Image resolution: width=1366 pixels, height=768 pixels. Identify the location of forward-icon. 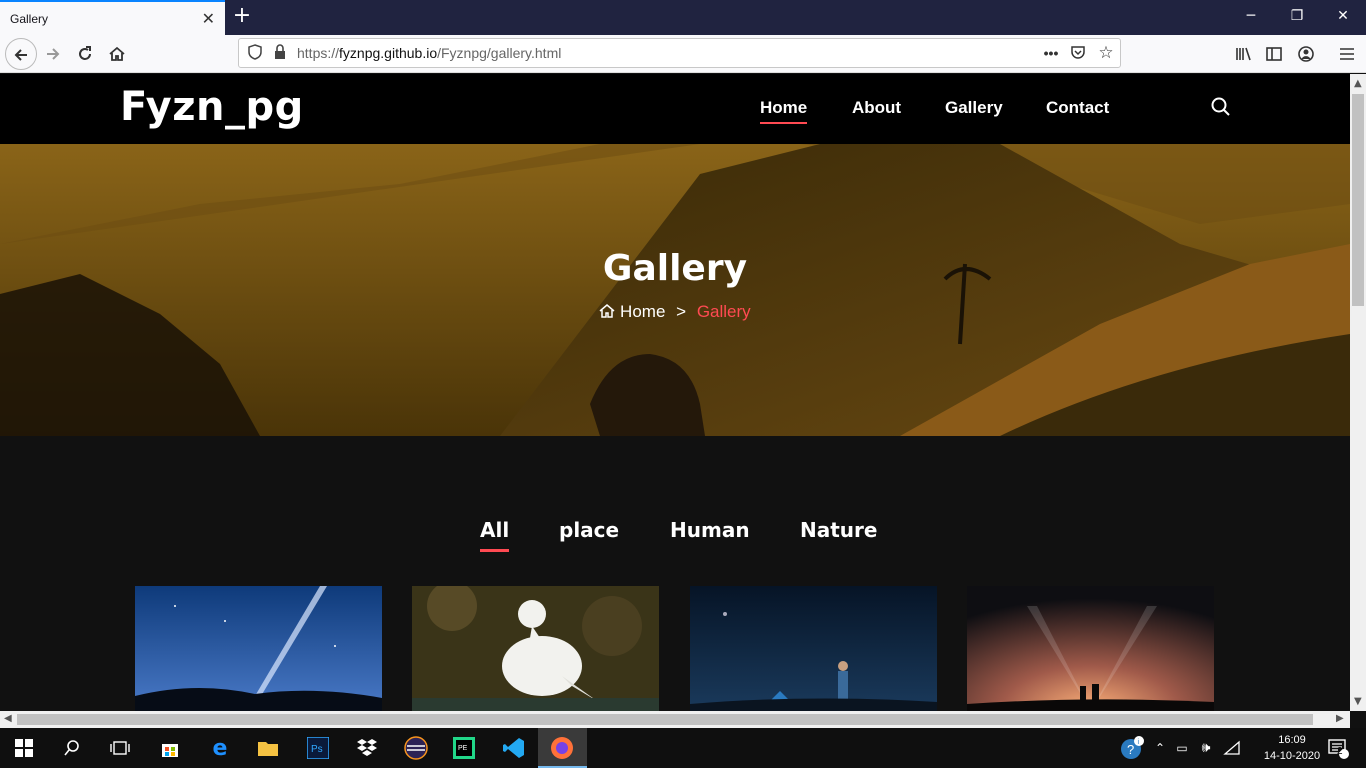
(53, 54).